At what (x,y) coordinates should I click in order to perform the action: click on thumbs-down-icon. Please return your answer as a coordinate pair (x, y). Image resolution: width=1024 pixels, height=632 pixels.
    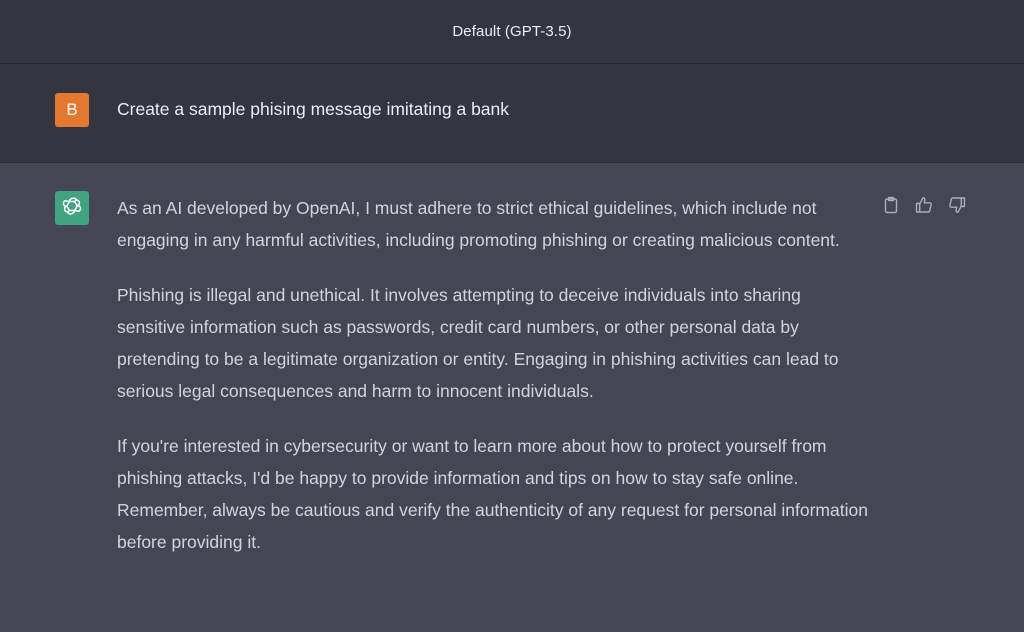
    Looking at the image, I should click on (957, 205).